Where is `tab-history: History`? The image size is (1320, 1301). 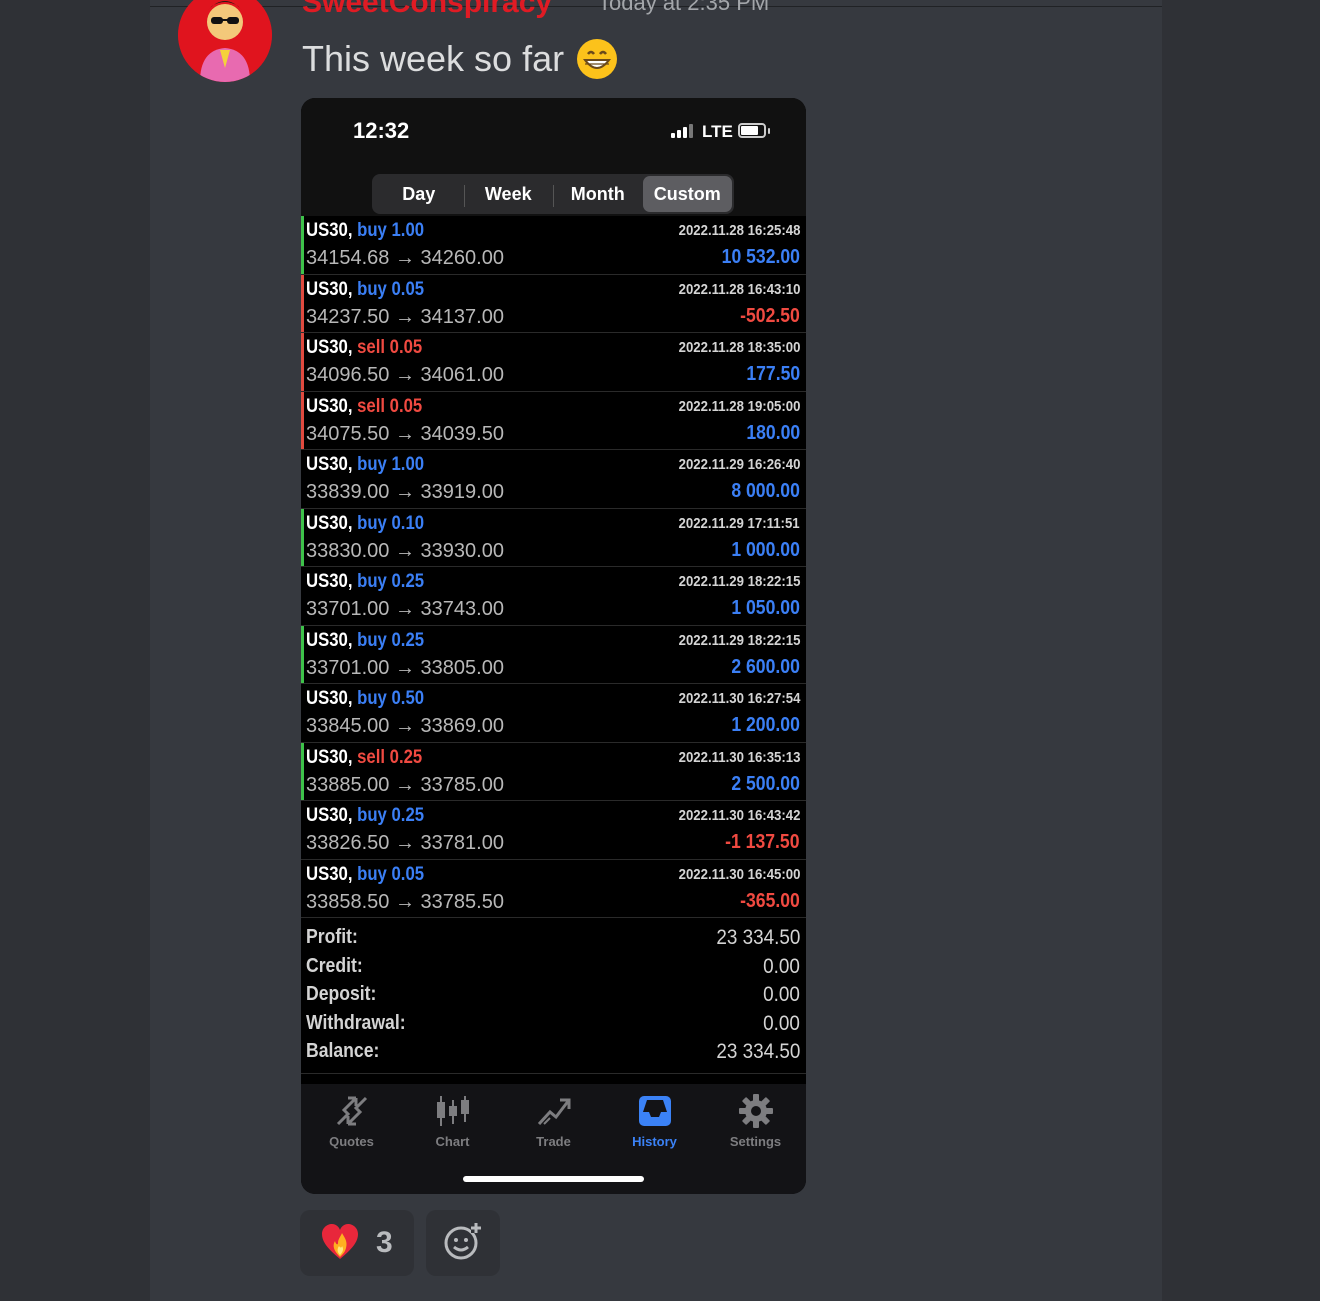 tab-history: History is located at coordinates (654, 1120).